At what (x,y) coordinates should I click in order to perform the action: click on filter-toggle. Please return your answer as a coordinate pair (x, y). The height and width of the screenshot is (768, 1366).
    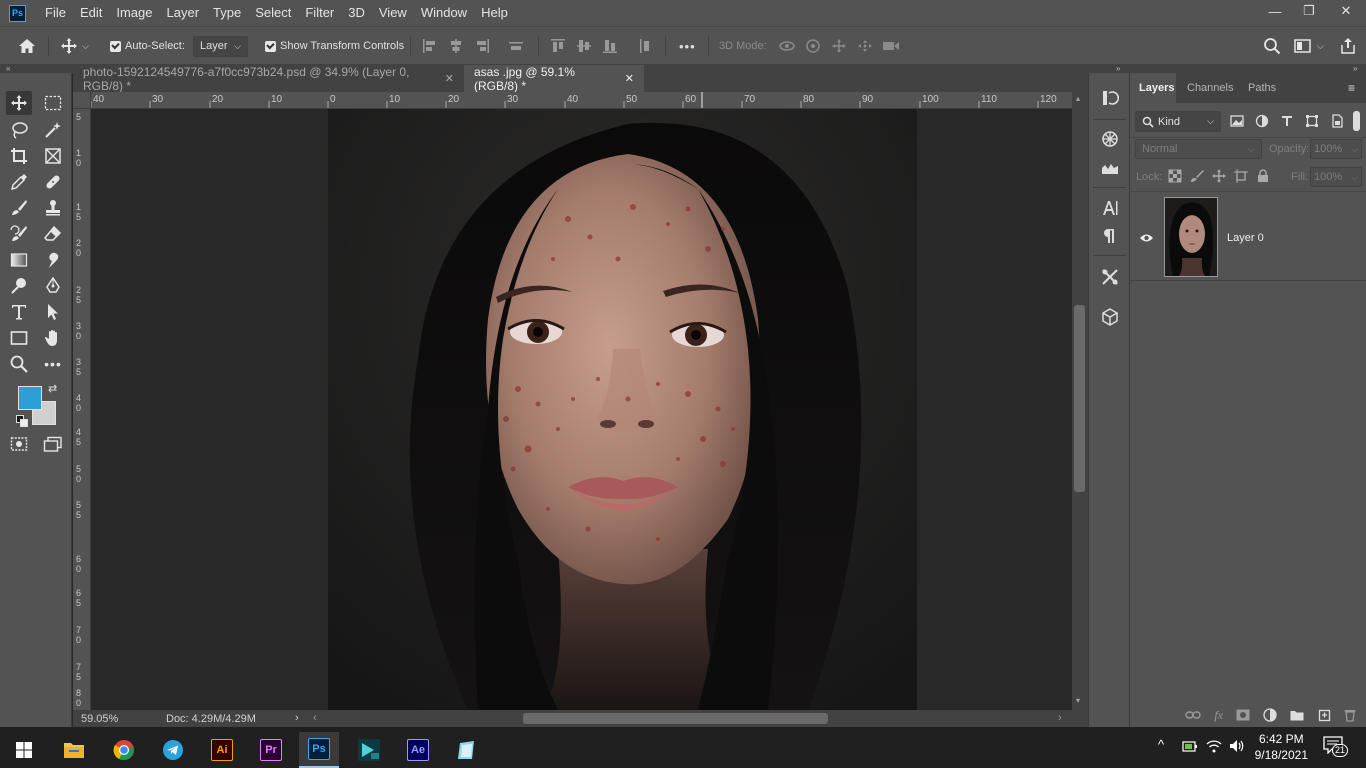
    Looking at the image, I should click on (1356, 121).